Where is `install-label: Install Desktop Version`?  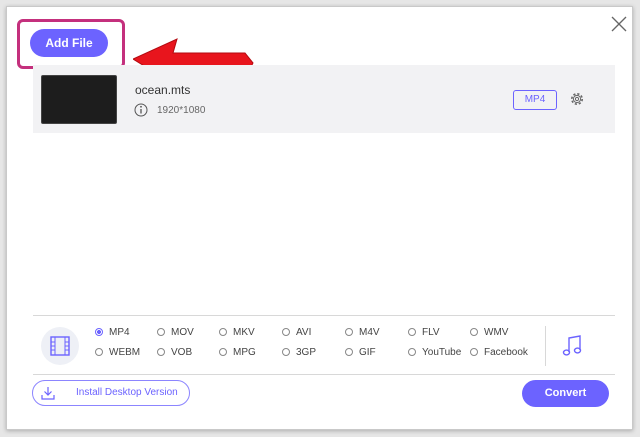
install-label: Install Desktop Version is located at coordinates (127, 392).